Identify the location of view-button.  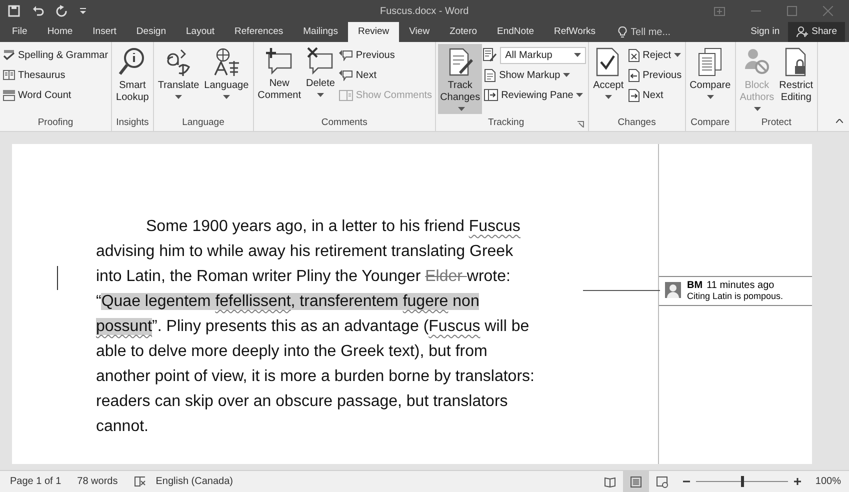
(636, 481).